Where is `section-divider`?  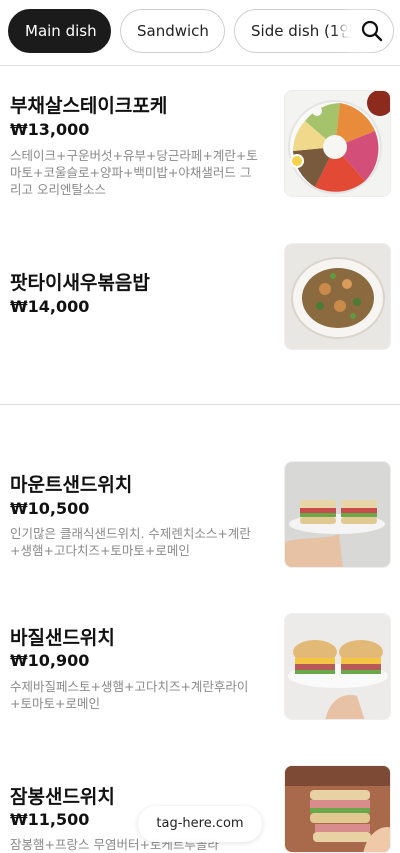
section-divider is located at coordinates (200, 404).